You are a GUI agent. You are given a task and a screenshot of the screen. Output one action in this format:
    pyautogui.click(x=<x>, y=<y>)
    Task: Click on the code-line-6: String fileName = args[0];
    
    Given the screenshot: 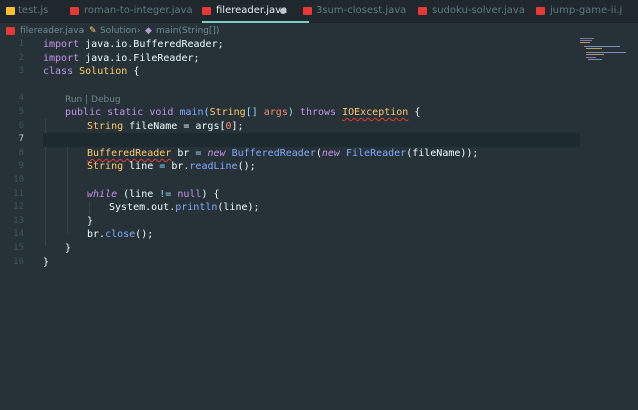 What is the action you would take?
    pyautogui.click(x=165, y=126)
    